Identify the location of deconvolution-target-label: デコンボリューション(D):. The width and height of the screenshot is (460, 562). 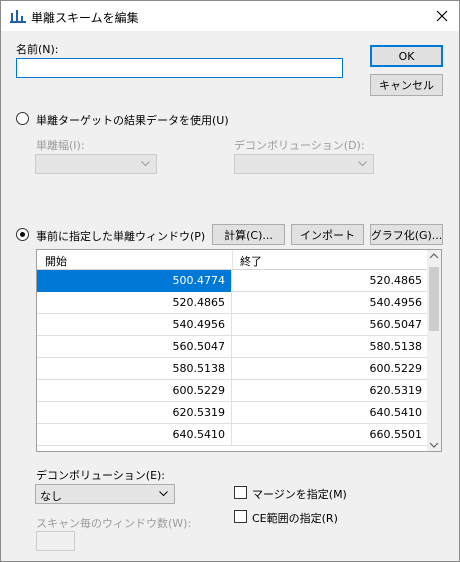
(299, 145).